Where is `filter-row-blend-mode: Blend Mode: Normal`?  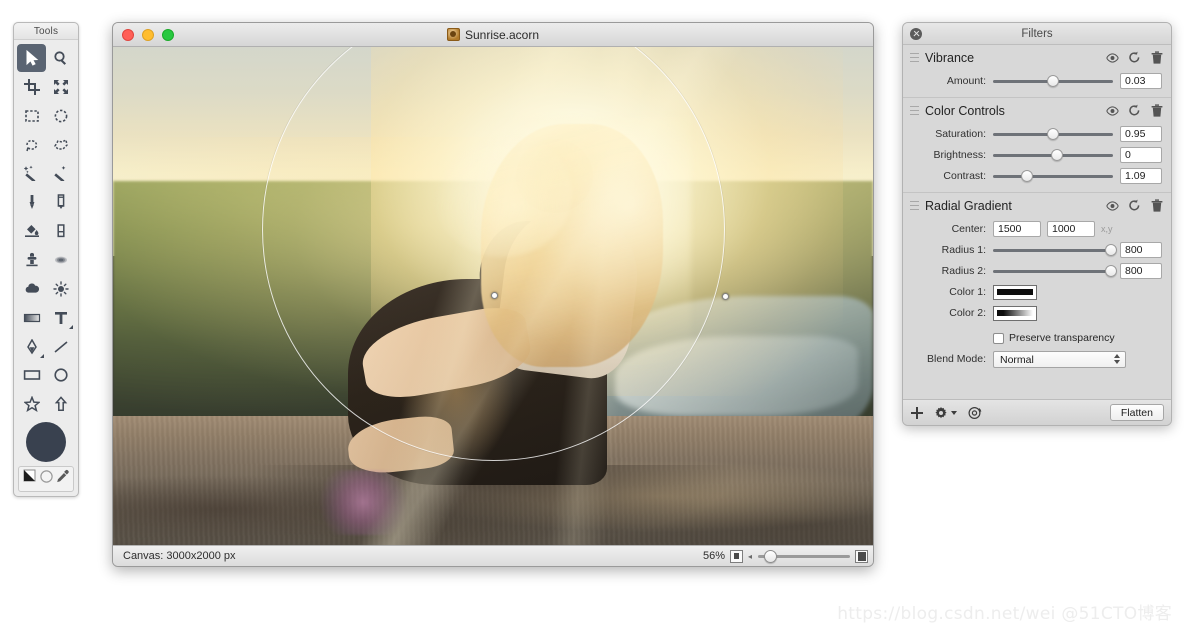
filter-row-blend-mode: Blend Mode: Normal is located at coordinates (1037, 359).